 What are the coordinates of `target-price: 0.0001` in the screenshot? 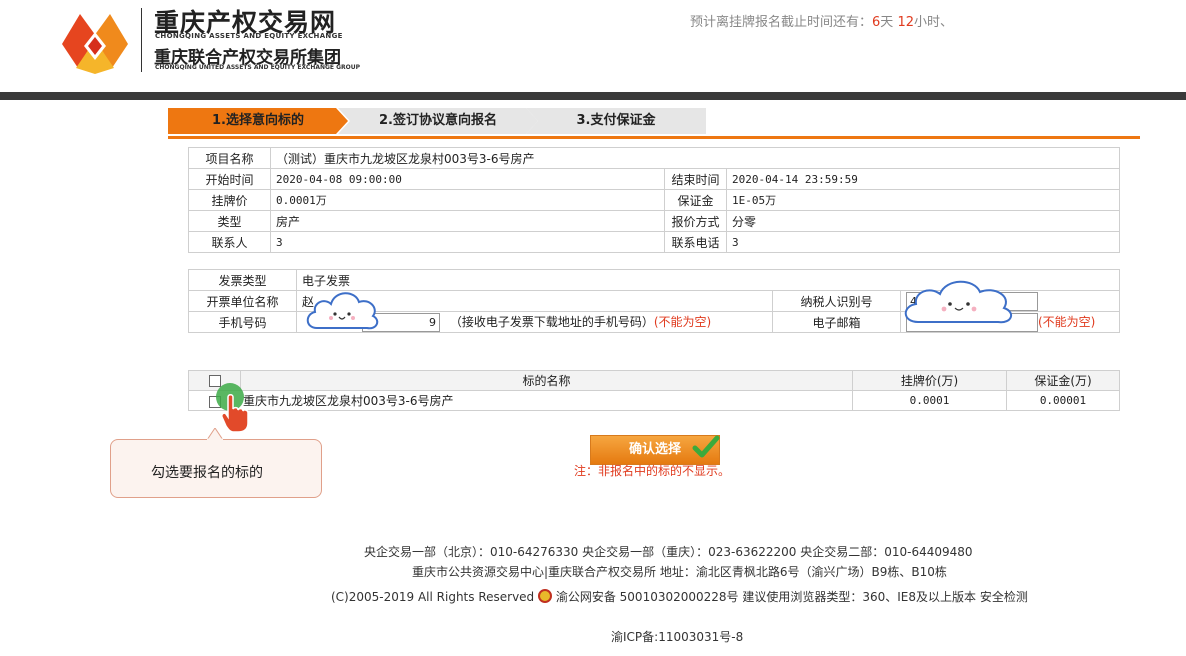 It's located at (929, 400).